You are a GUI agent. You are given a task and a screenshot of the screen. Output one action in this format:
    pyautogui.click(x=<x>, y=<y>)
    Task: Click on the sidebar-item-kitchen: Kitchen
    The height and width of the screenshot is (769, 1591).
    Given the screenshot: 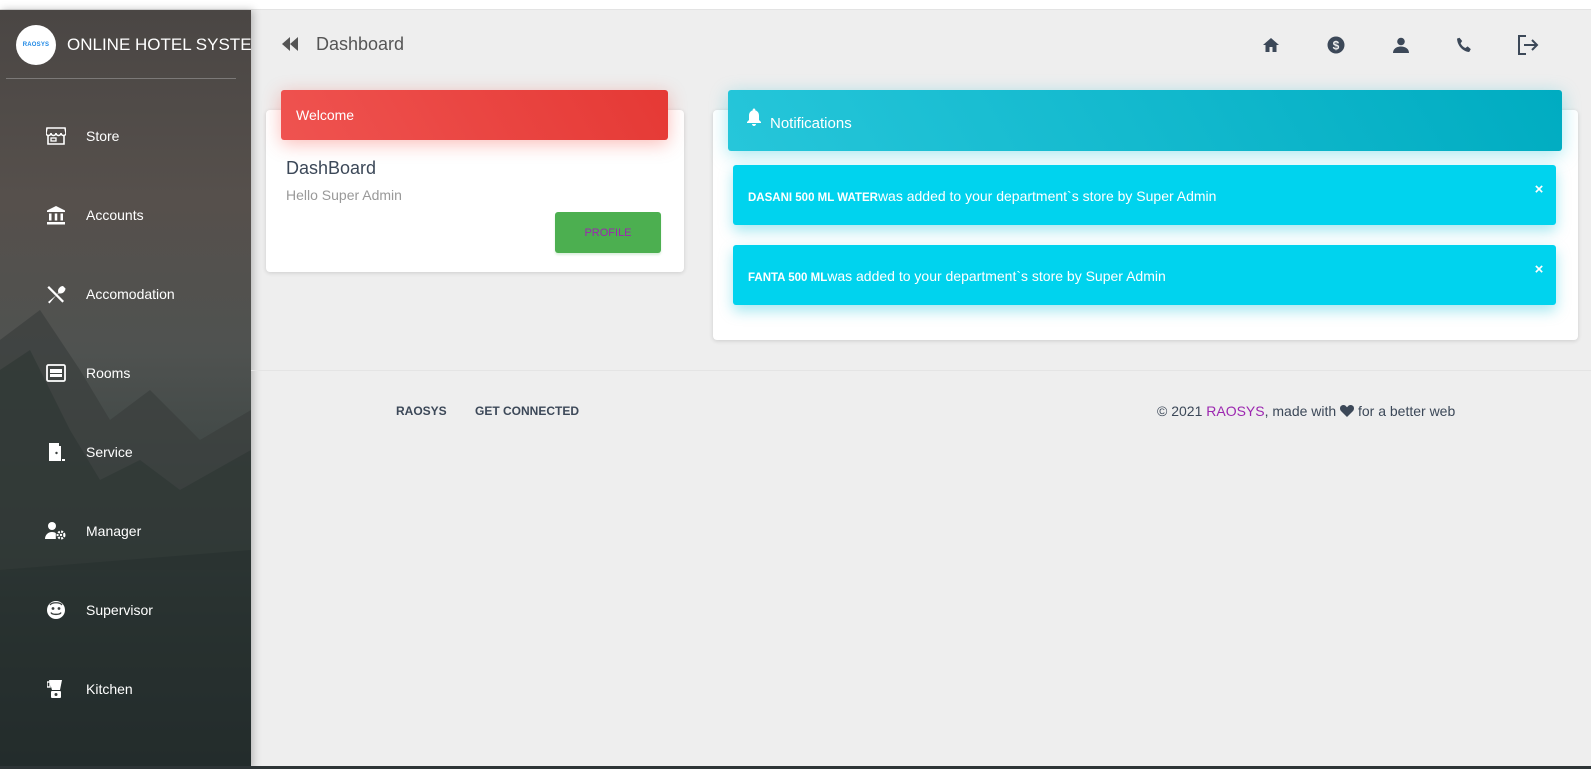 What is the action you would take?
    pyautogui.click(x=125, y=689)
    